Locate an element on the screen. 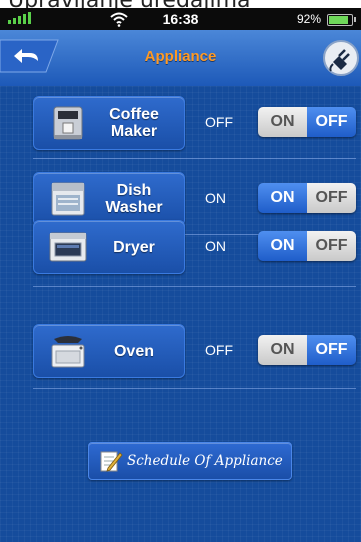  dryer-button: Dryer is located at coordinates (109, 247).